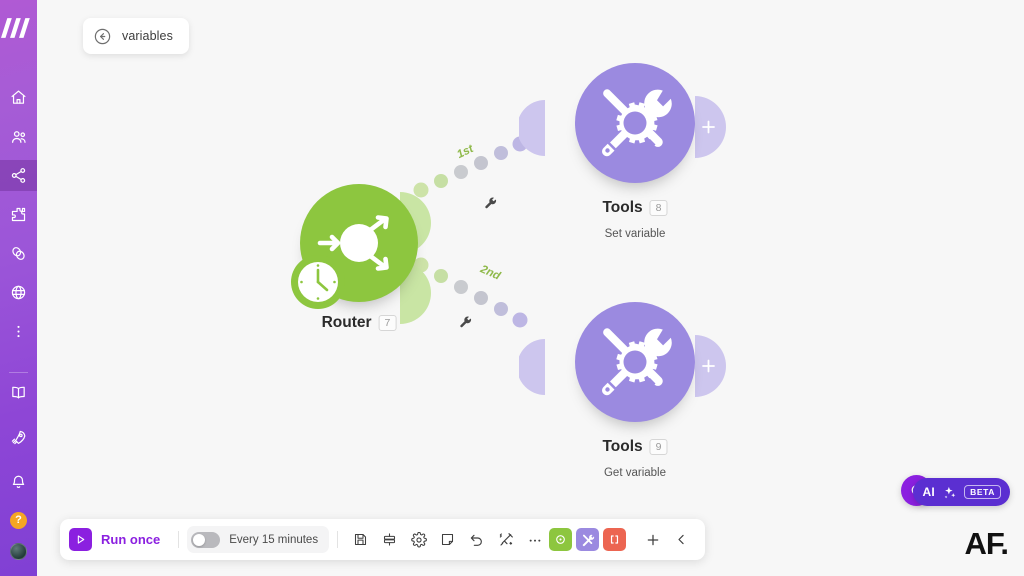  Describe the element at coordinates (986, 543) in the screenshot. I see `watermark: AF.` at that location.